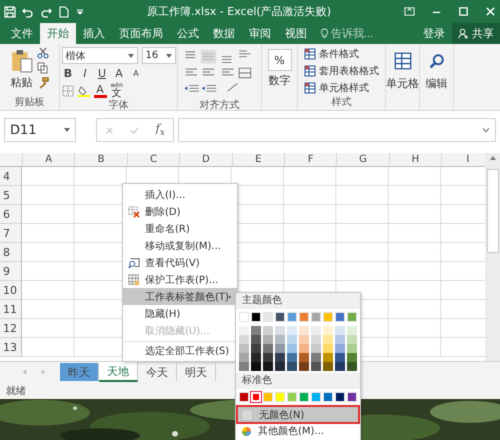 Image resolution: width=500 pixels, height=440 pixels. I want to click on row-header: 5, so click(11, 195).